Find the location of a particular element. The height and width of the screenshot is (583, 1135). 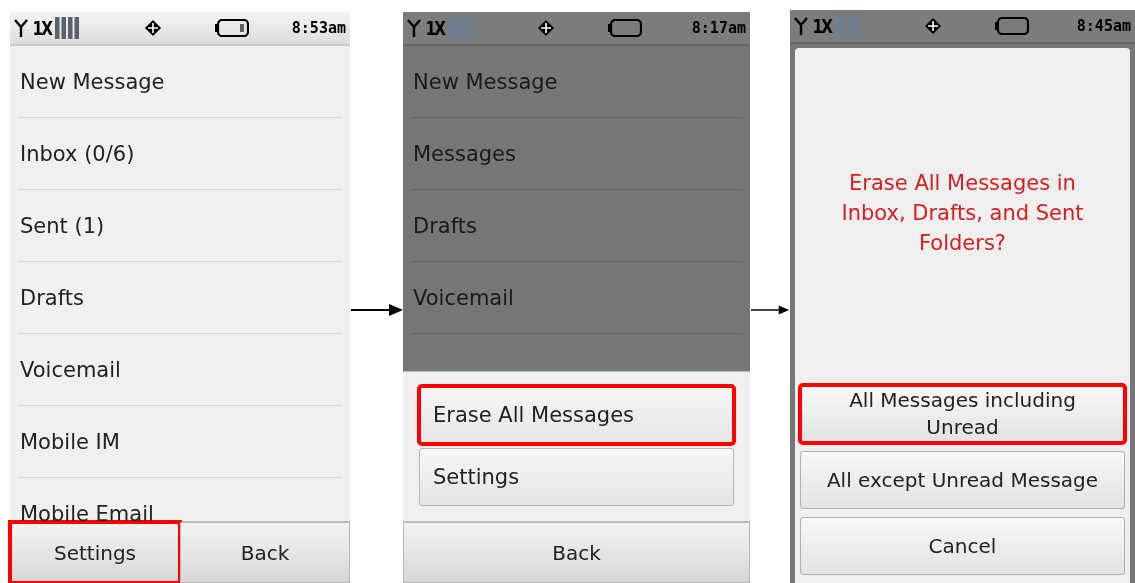

clock-time: 8:53am is located at coordinates (318, 28).